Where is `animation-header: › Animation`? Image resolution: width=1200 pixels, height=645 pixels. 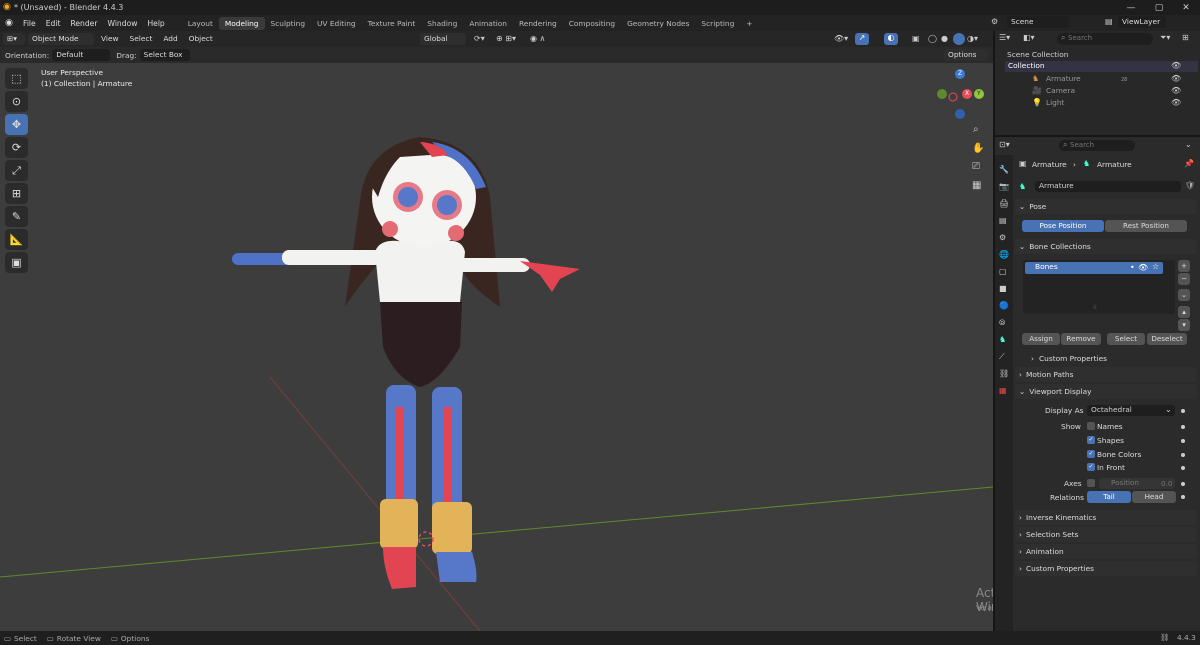
animation-header: › Animation is located at coordinates (1106, 551).